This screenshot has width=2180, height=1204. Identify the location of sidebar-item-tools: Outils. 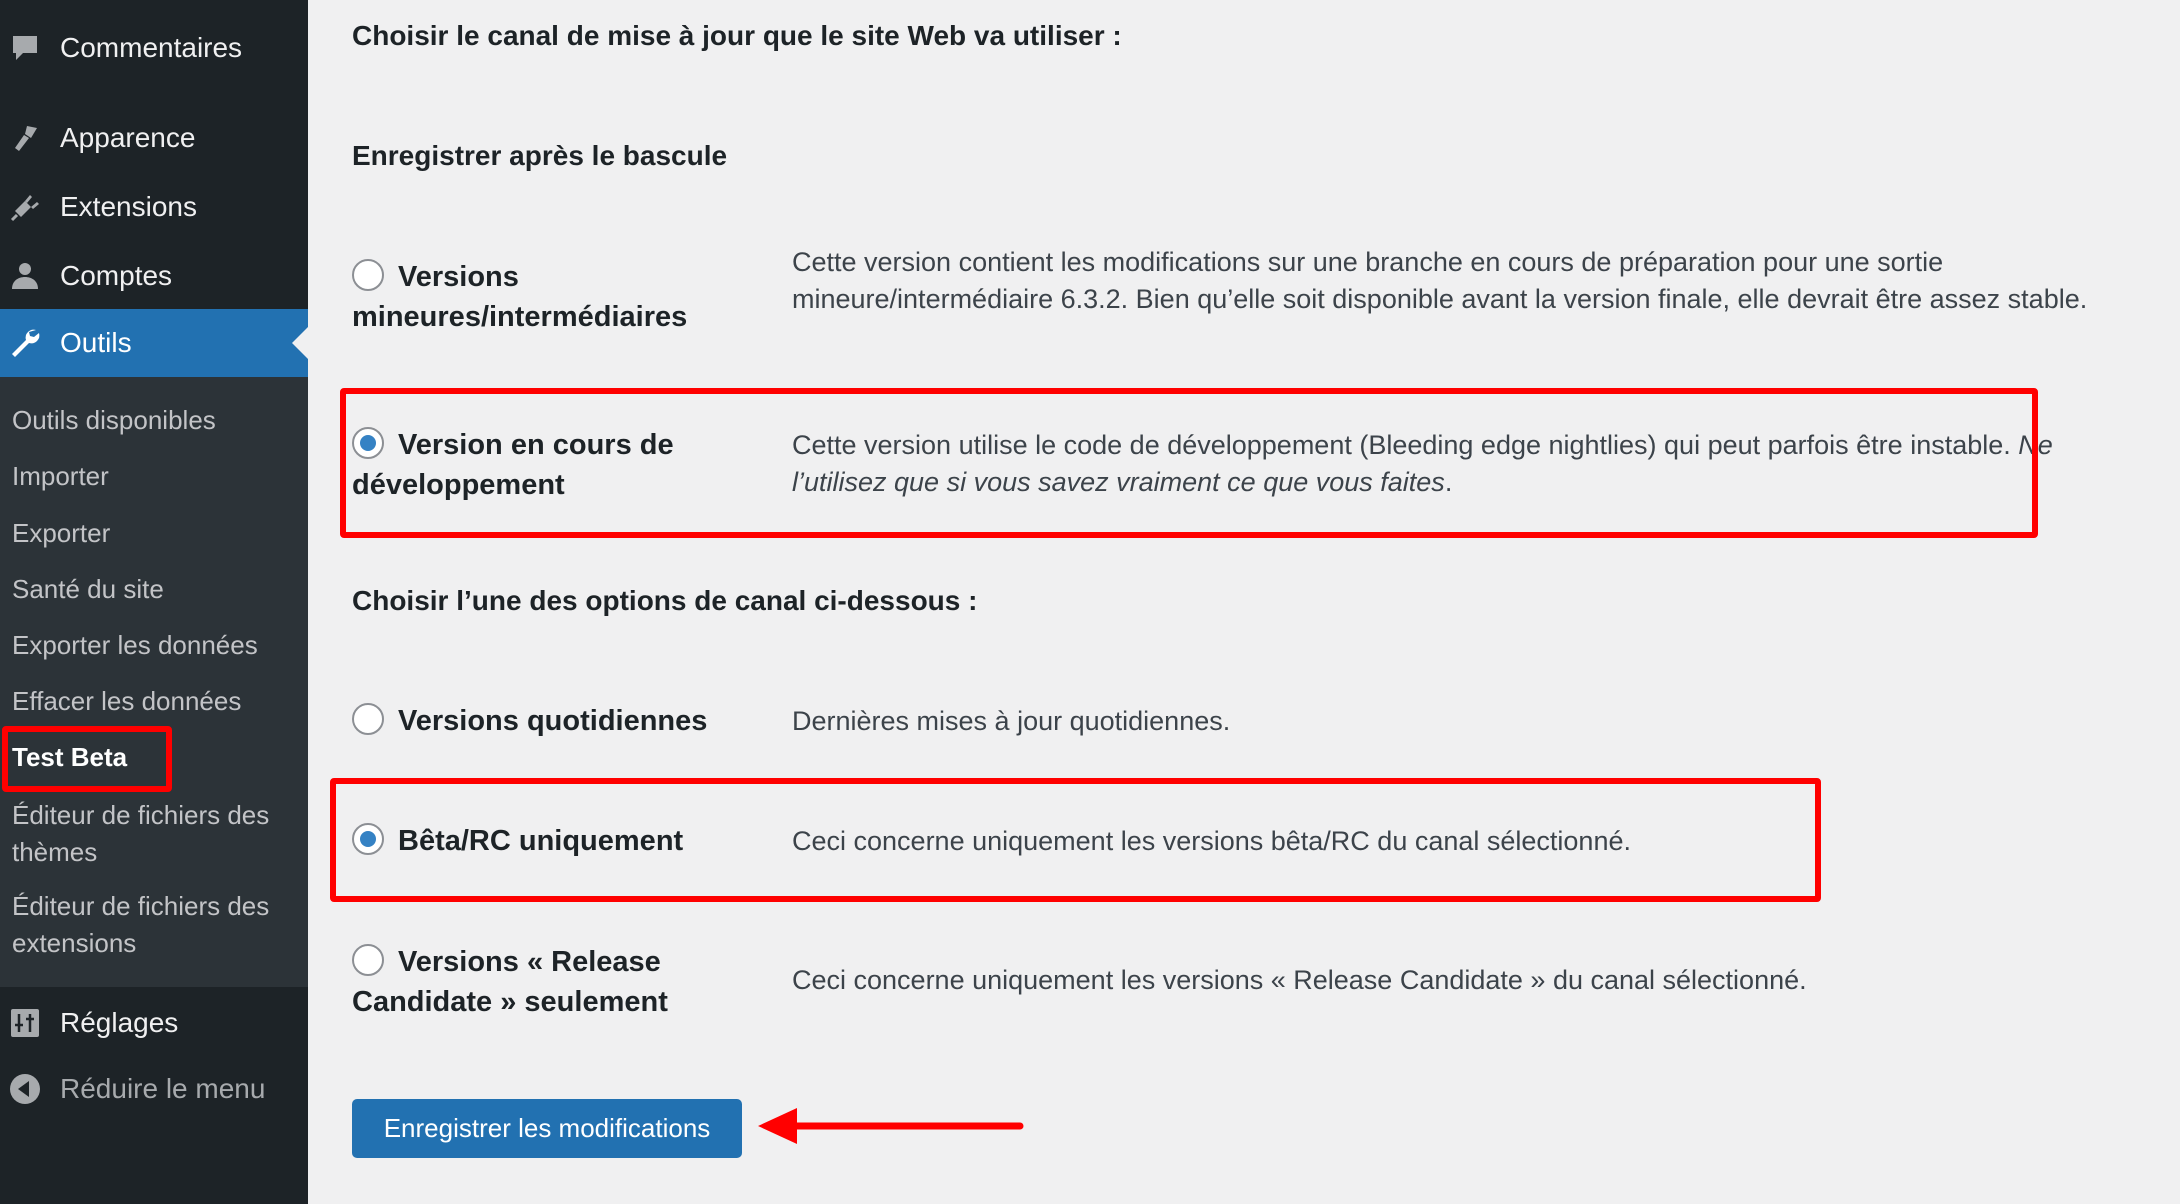
(154, 343).